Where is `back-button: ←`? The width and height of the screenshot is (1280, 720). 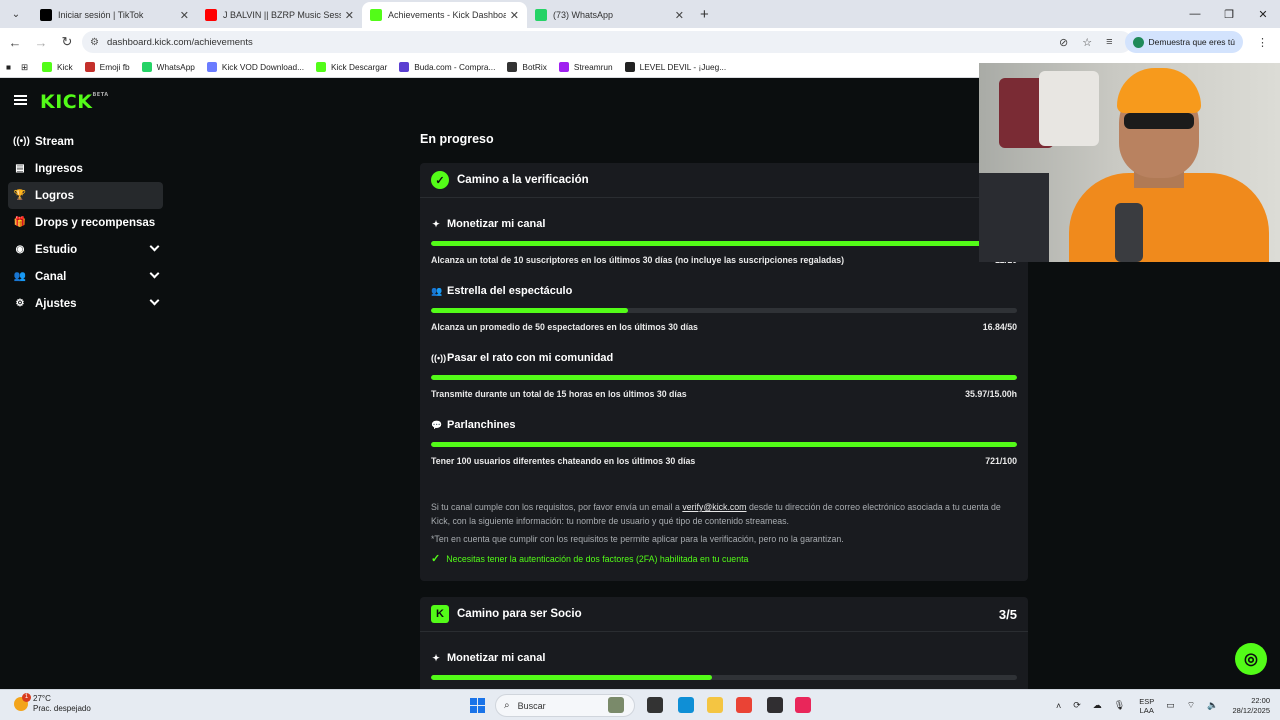 back-button: ← is located at coordinates (15, 42).